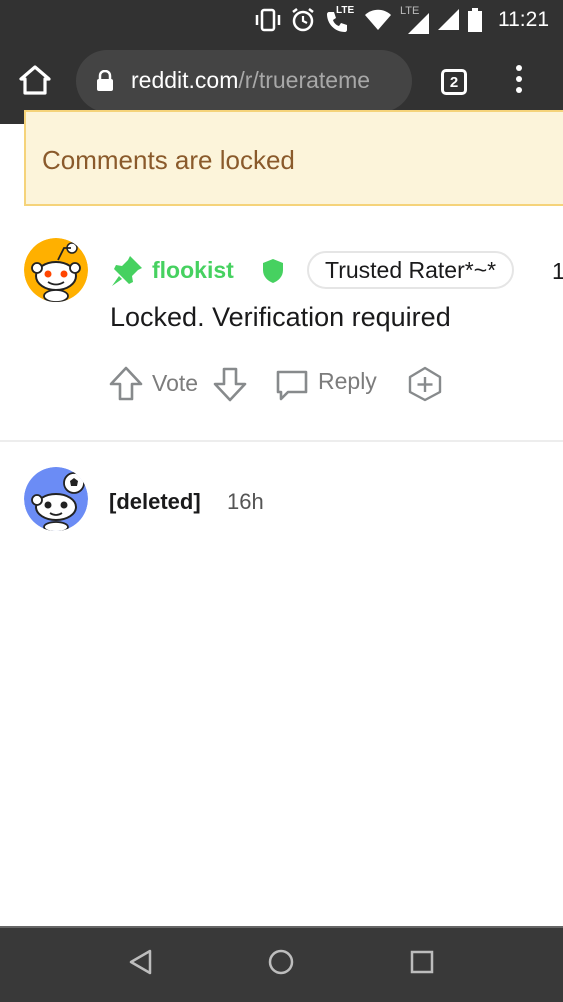 This screenshot has height=1002, width=563. I want to click on vibrate-icon, so click(268, 20).